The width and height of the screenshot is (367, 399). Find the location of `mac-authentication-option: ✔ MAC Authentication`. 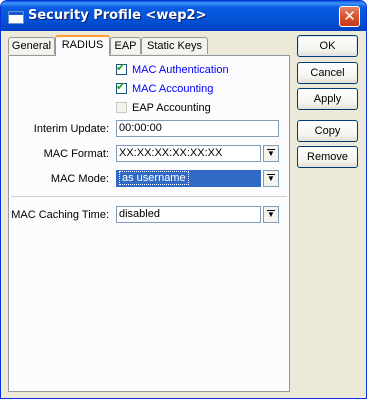

mac-authentication-option: ✔ MAC Authentication is located at coordinates (172, 70).